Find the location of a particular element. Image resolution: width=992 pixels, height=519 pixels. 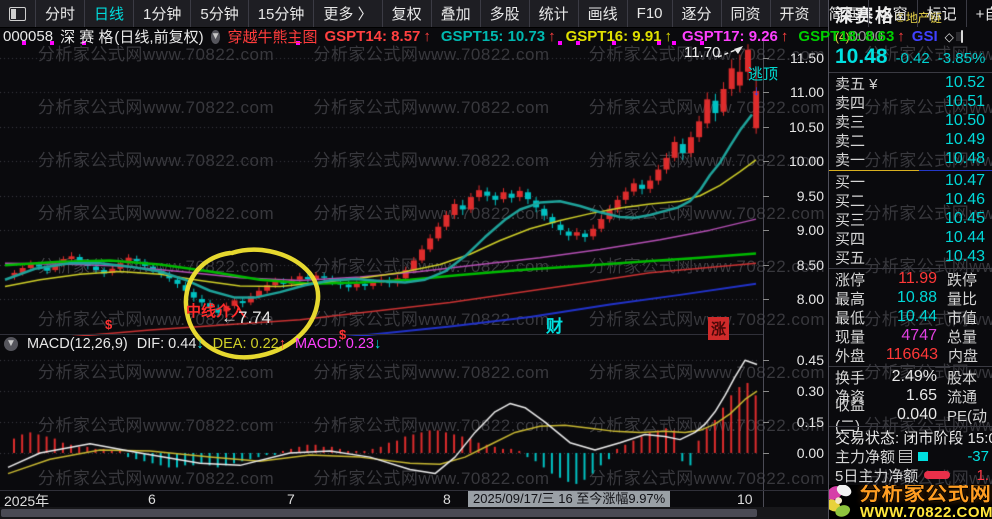

buy-level-row: 买五 10.43 is located at coordinates (910, 257).